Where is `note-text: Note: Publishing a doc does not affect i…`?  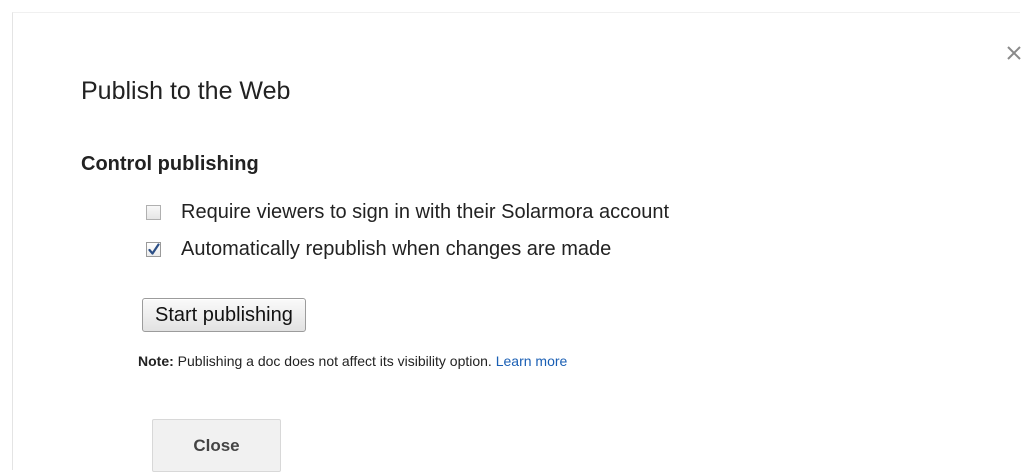 note-text: Note: Publishing a doc does not affect i… is located at coordinates (352, 361).